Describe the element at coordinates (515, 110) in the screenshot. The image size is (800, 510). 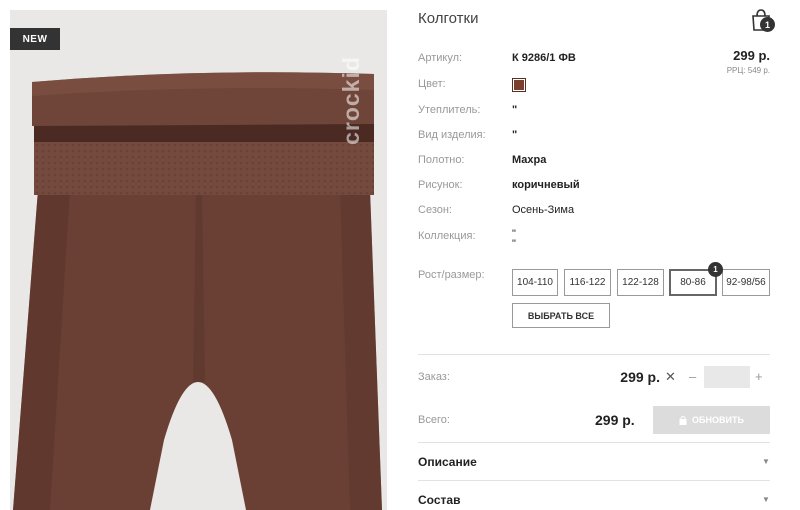
I see `attr-value-insulation: "` at that location.